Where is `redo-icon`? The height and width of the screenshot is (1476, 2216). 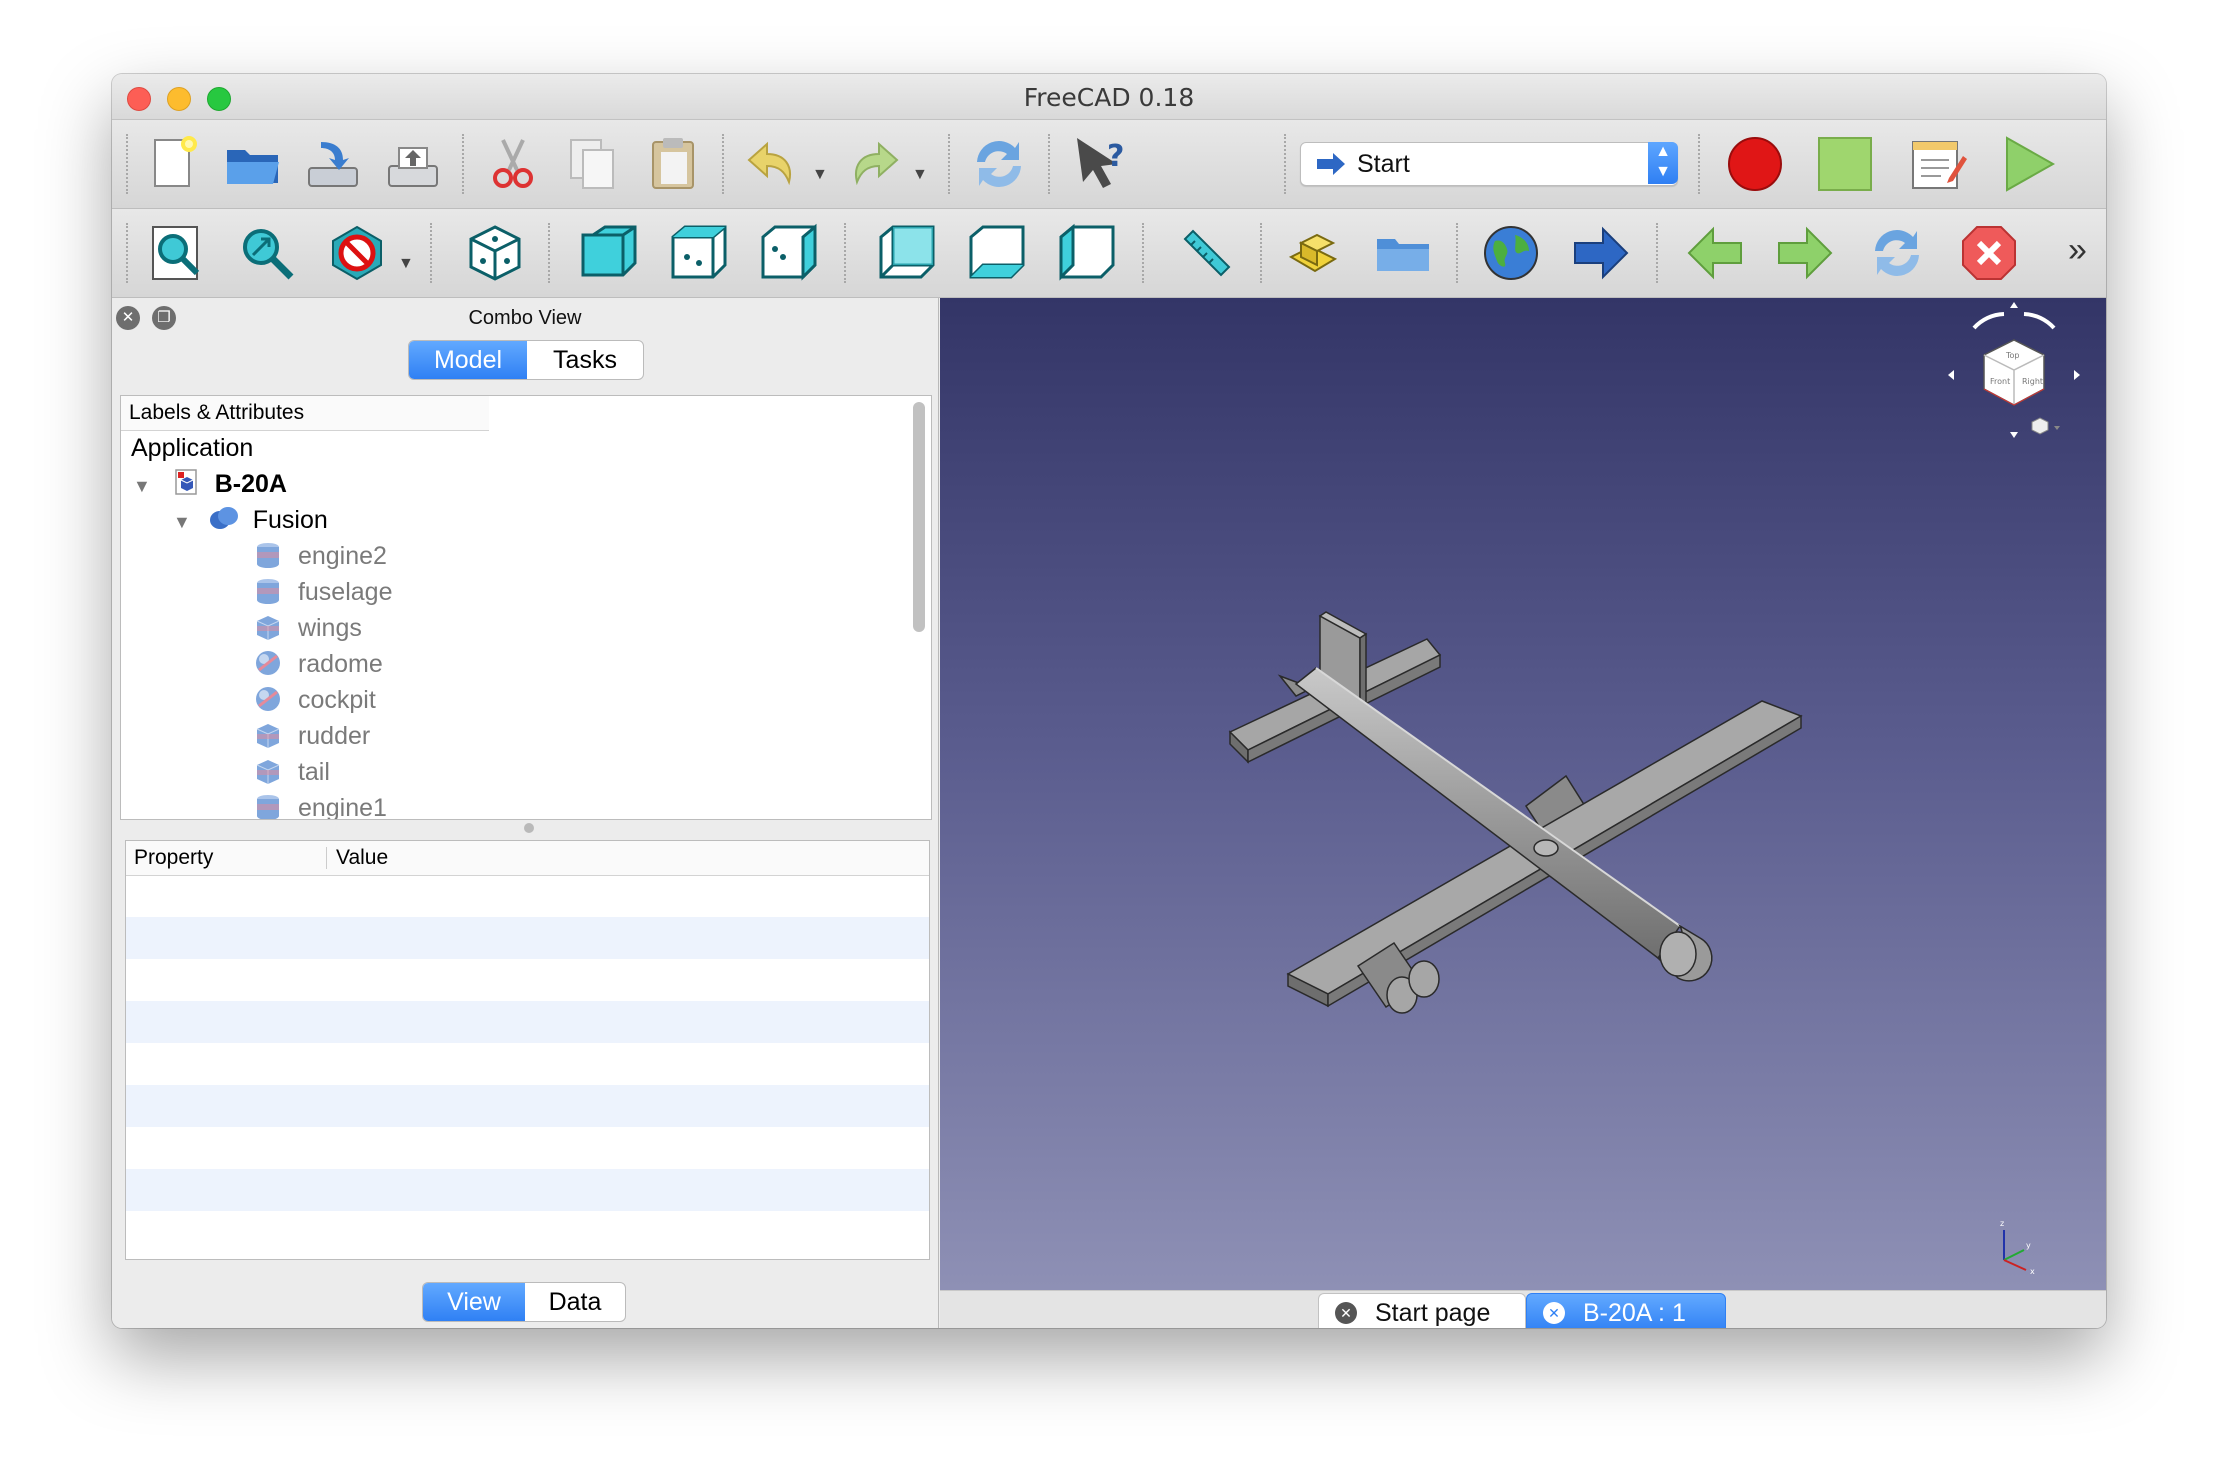 redo-icon is located at coordinates (873, 164).